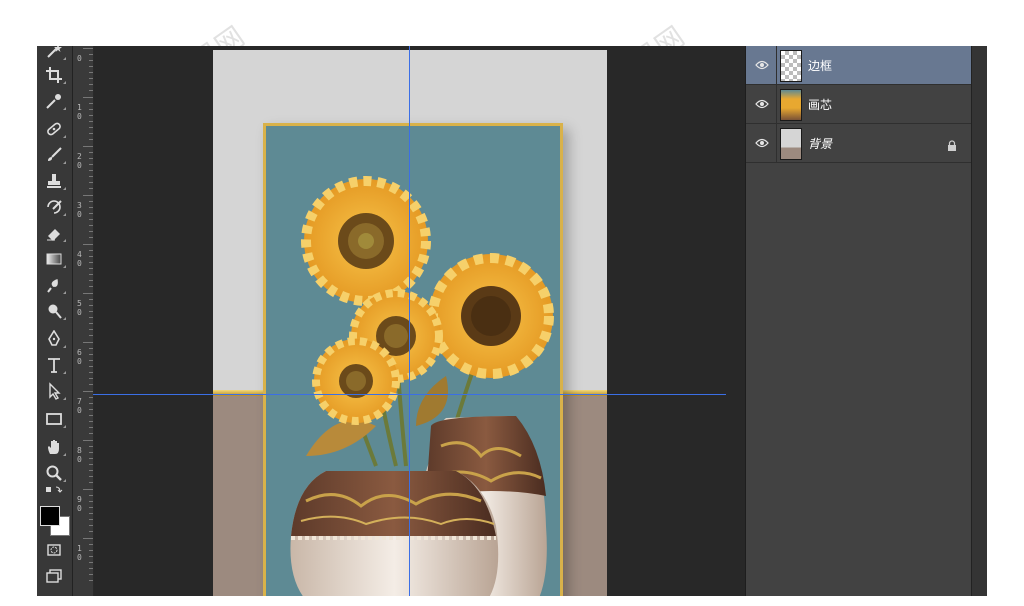 The width and height of the screenshot is (1024, 606). What do you see at coordinates (979, 321) in the screenshot?
I see `panel-scrollbar` at bounding box center [979, 321].